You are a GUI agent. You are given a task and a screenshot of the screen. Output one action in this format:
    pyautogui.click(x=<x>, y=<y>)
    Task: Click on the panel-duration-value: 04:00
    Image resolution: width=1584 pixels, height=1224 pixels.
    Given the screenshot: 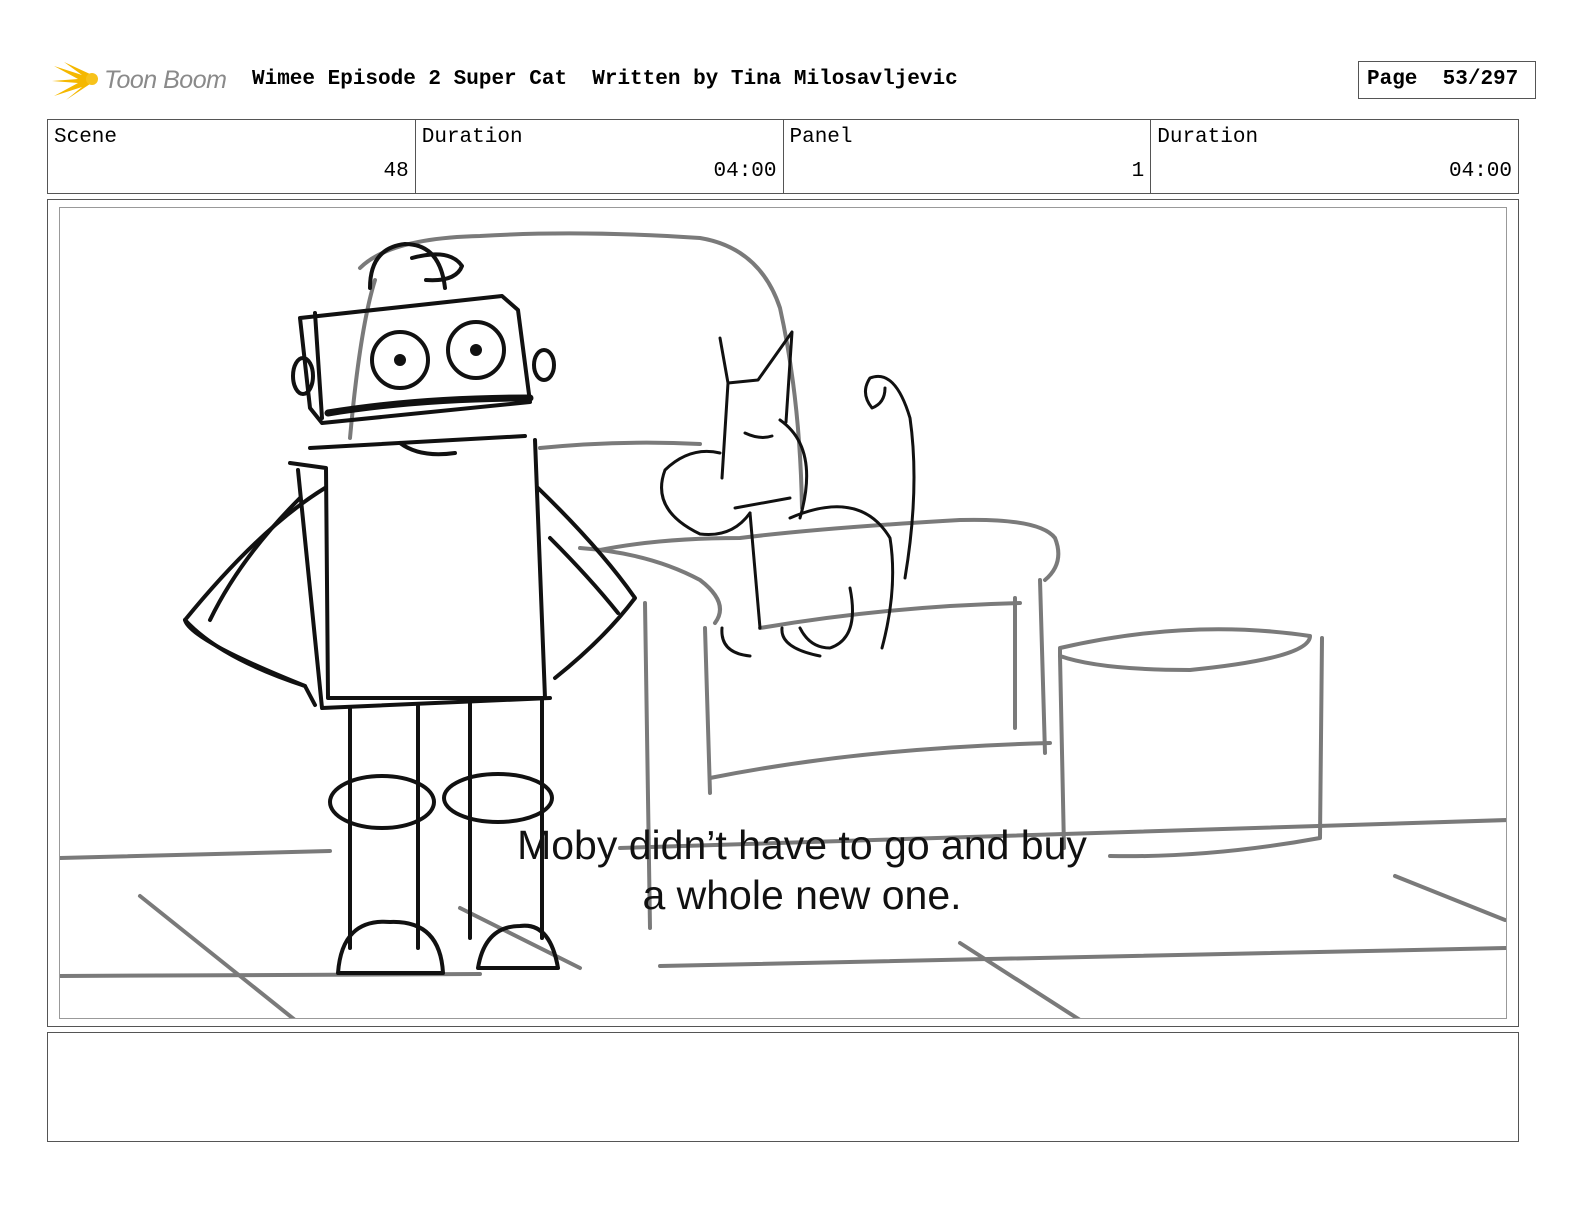 What is the action you would take?
    pyautogui.click(x=1480, y=171)
    